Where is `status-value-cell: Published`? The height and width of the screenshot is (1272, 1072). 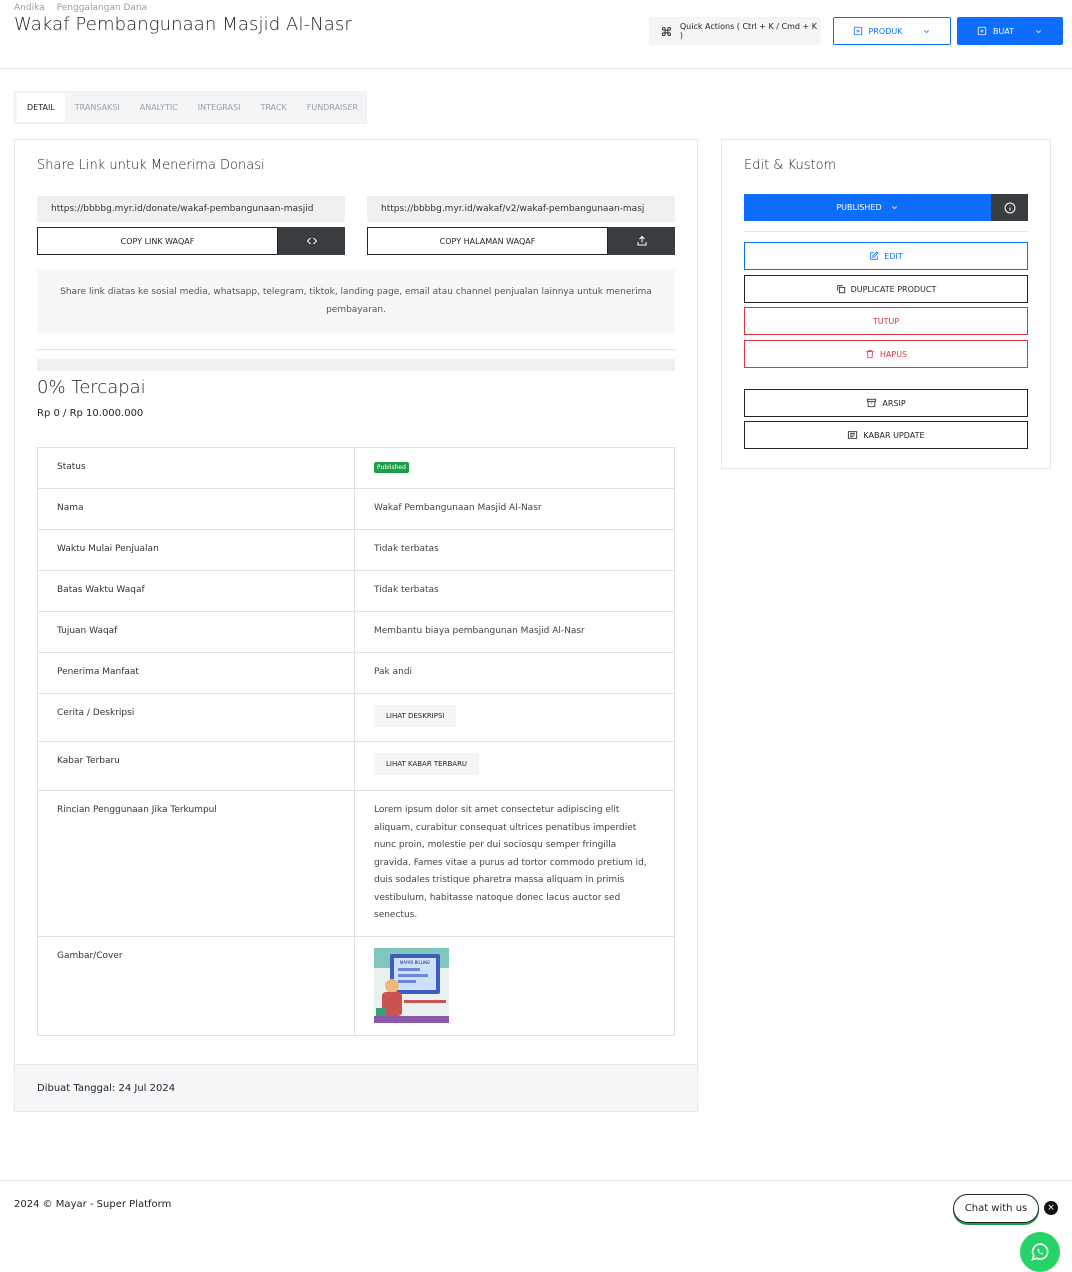
status-value-cell: Published is located at coordinates (514, 468).